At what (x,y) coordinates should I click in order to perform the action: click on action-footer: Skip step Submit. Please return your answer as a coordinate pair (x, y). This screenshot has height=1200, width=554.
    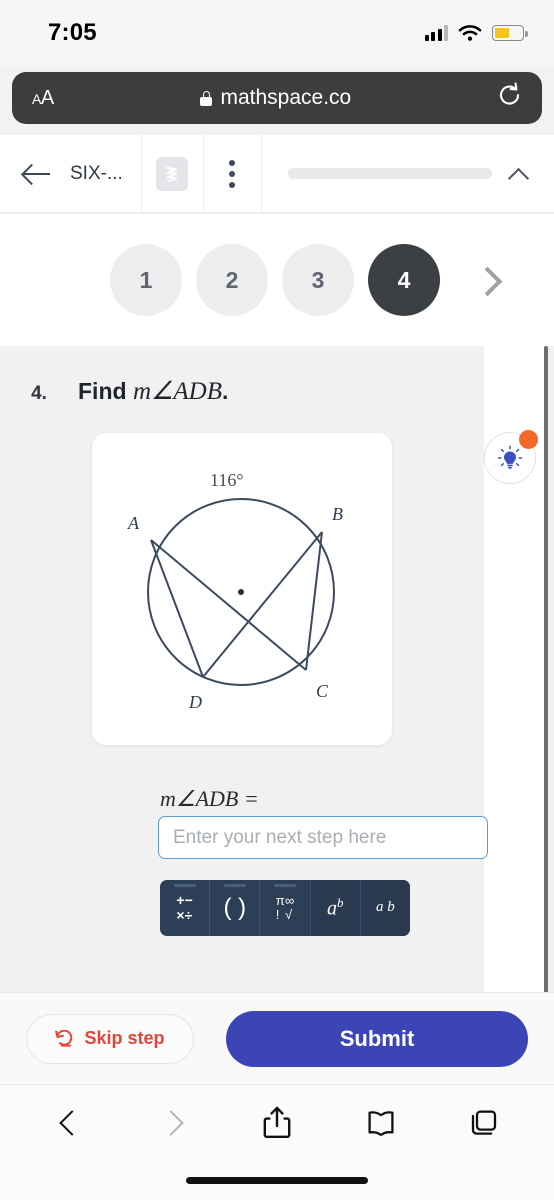
    Looking at the image, I should click on (277, 1038).